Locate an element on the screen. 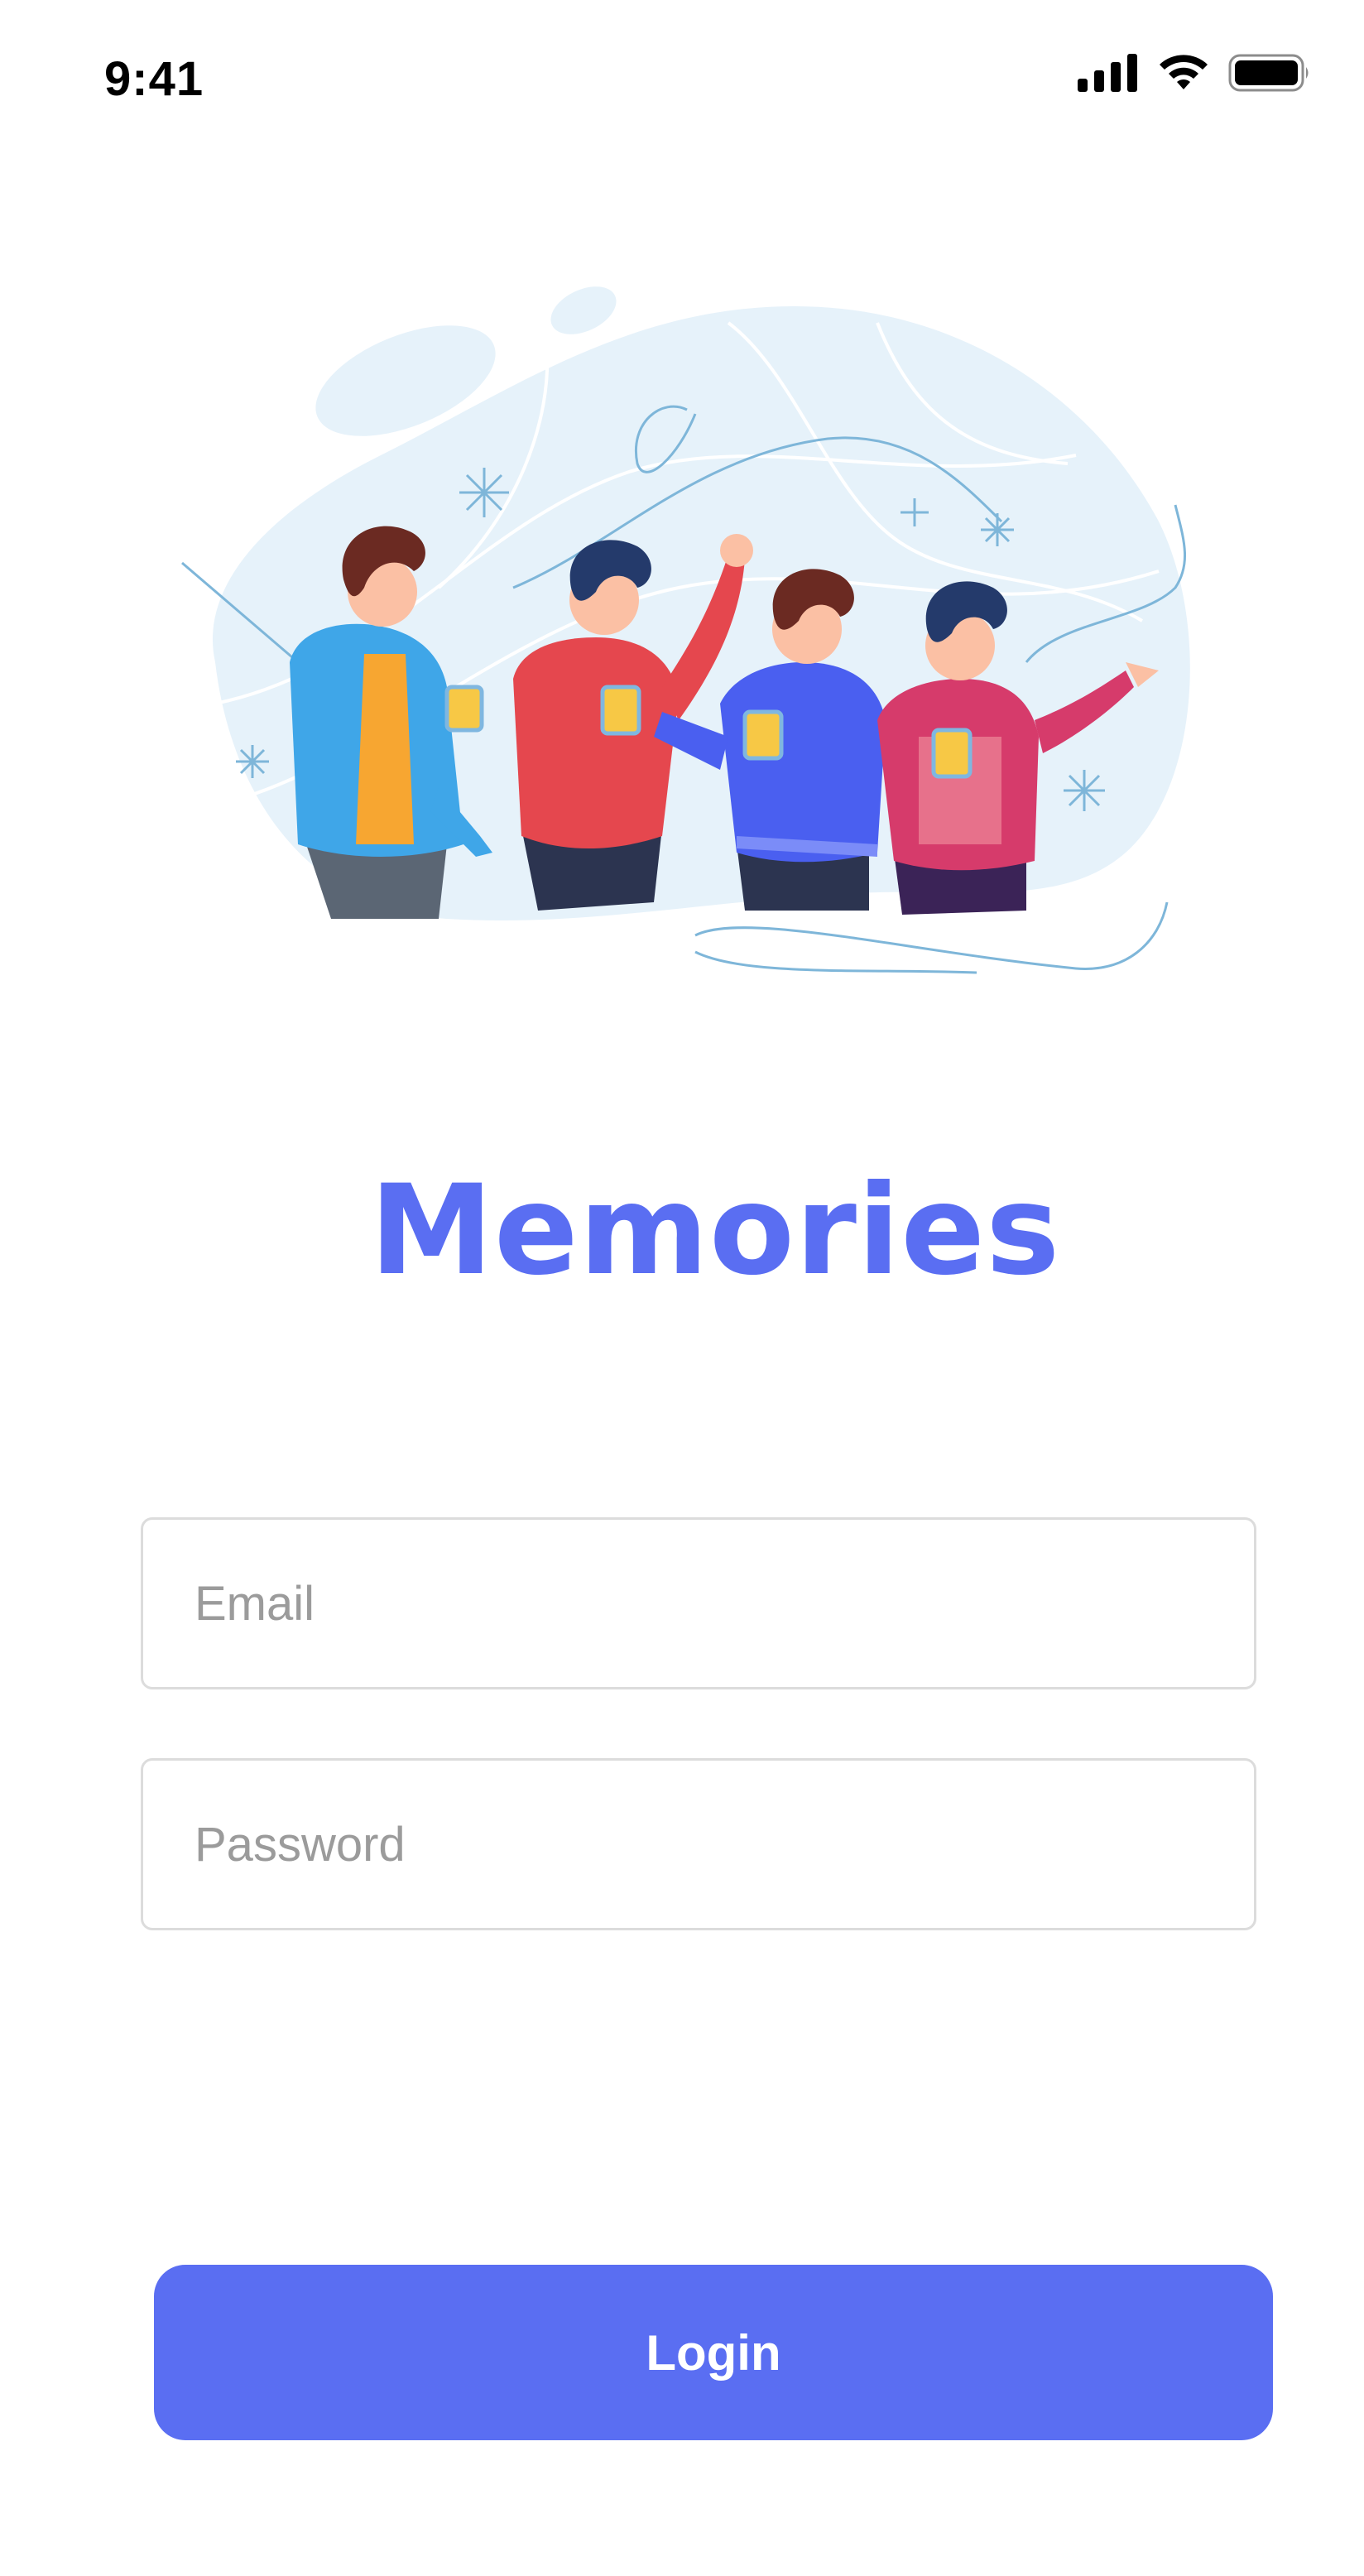 This screenshot has height=2576, width=1364. status-icons is located at coordinates (1194, 73).